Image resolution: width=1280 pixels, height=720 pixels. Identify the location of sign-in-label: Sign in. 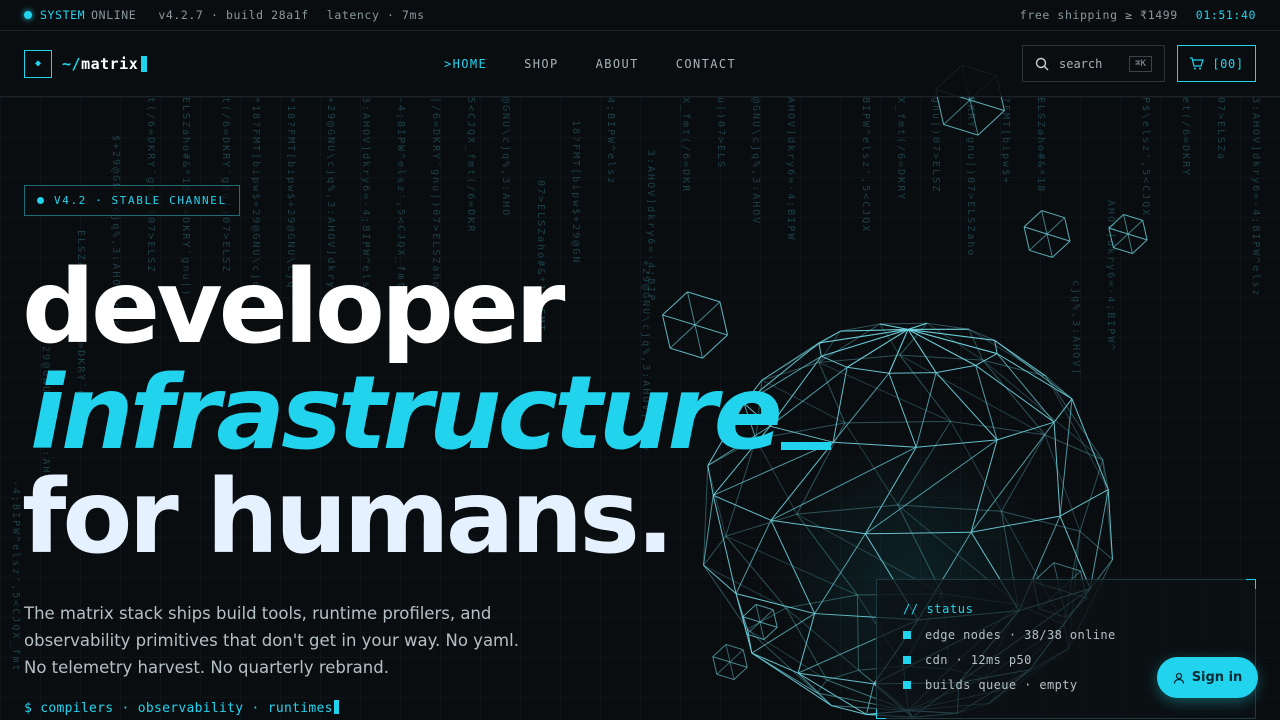
(1217, 677).